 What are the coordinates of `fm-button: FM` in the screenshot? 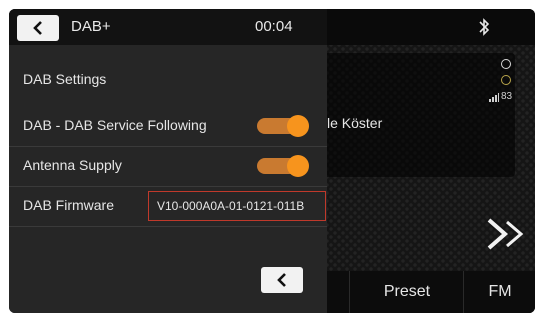 It's located at (499, 292).